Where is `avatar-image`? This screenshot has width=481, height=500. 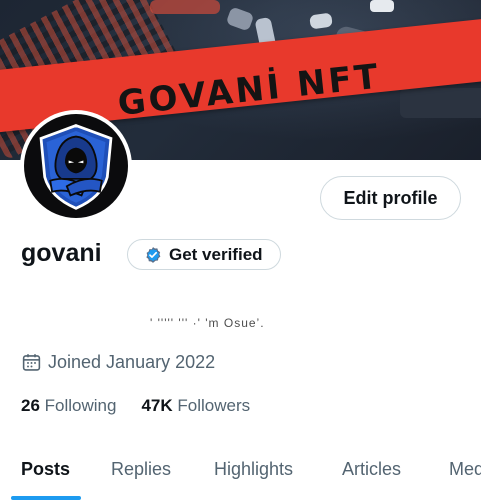 avatar-image is located at coordinates (76, 166).